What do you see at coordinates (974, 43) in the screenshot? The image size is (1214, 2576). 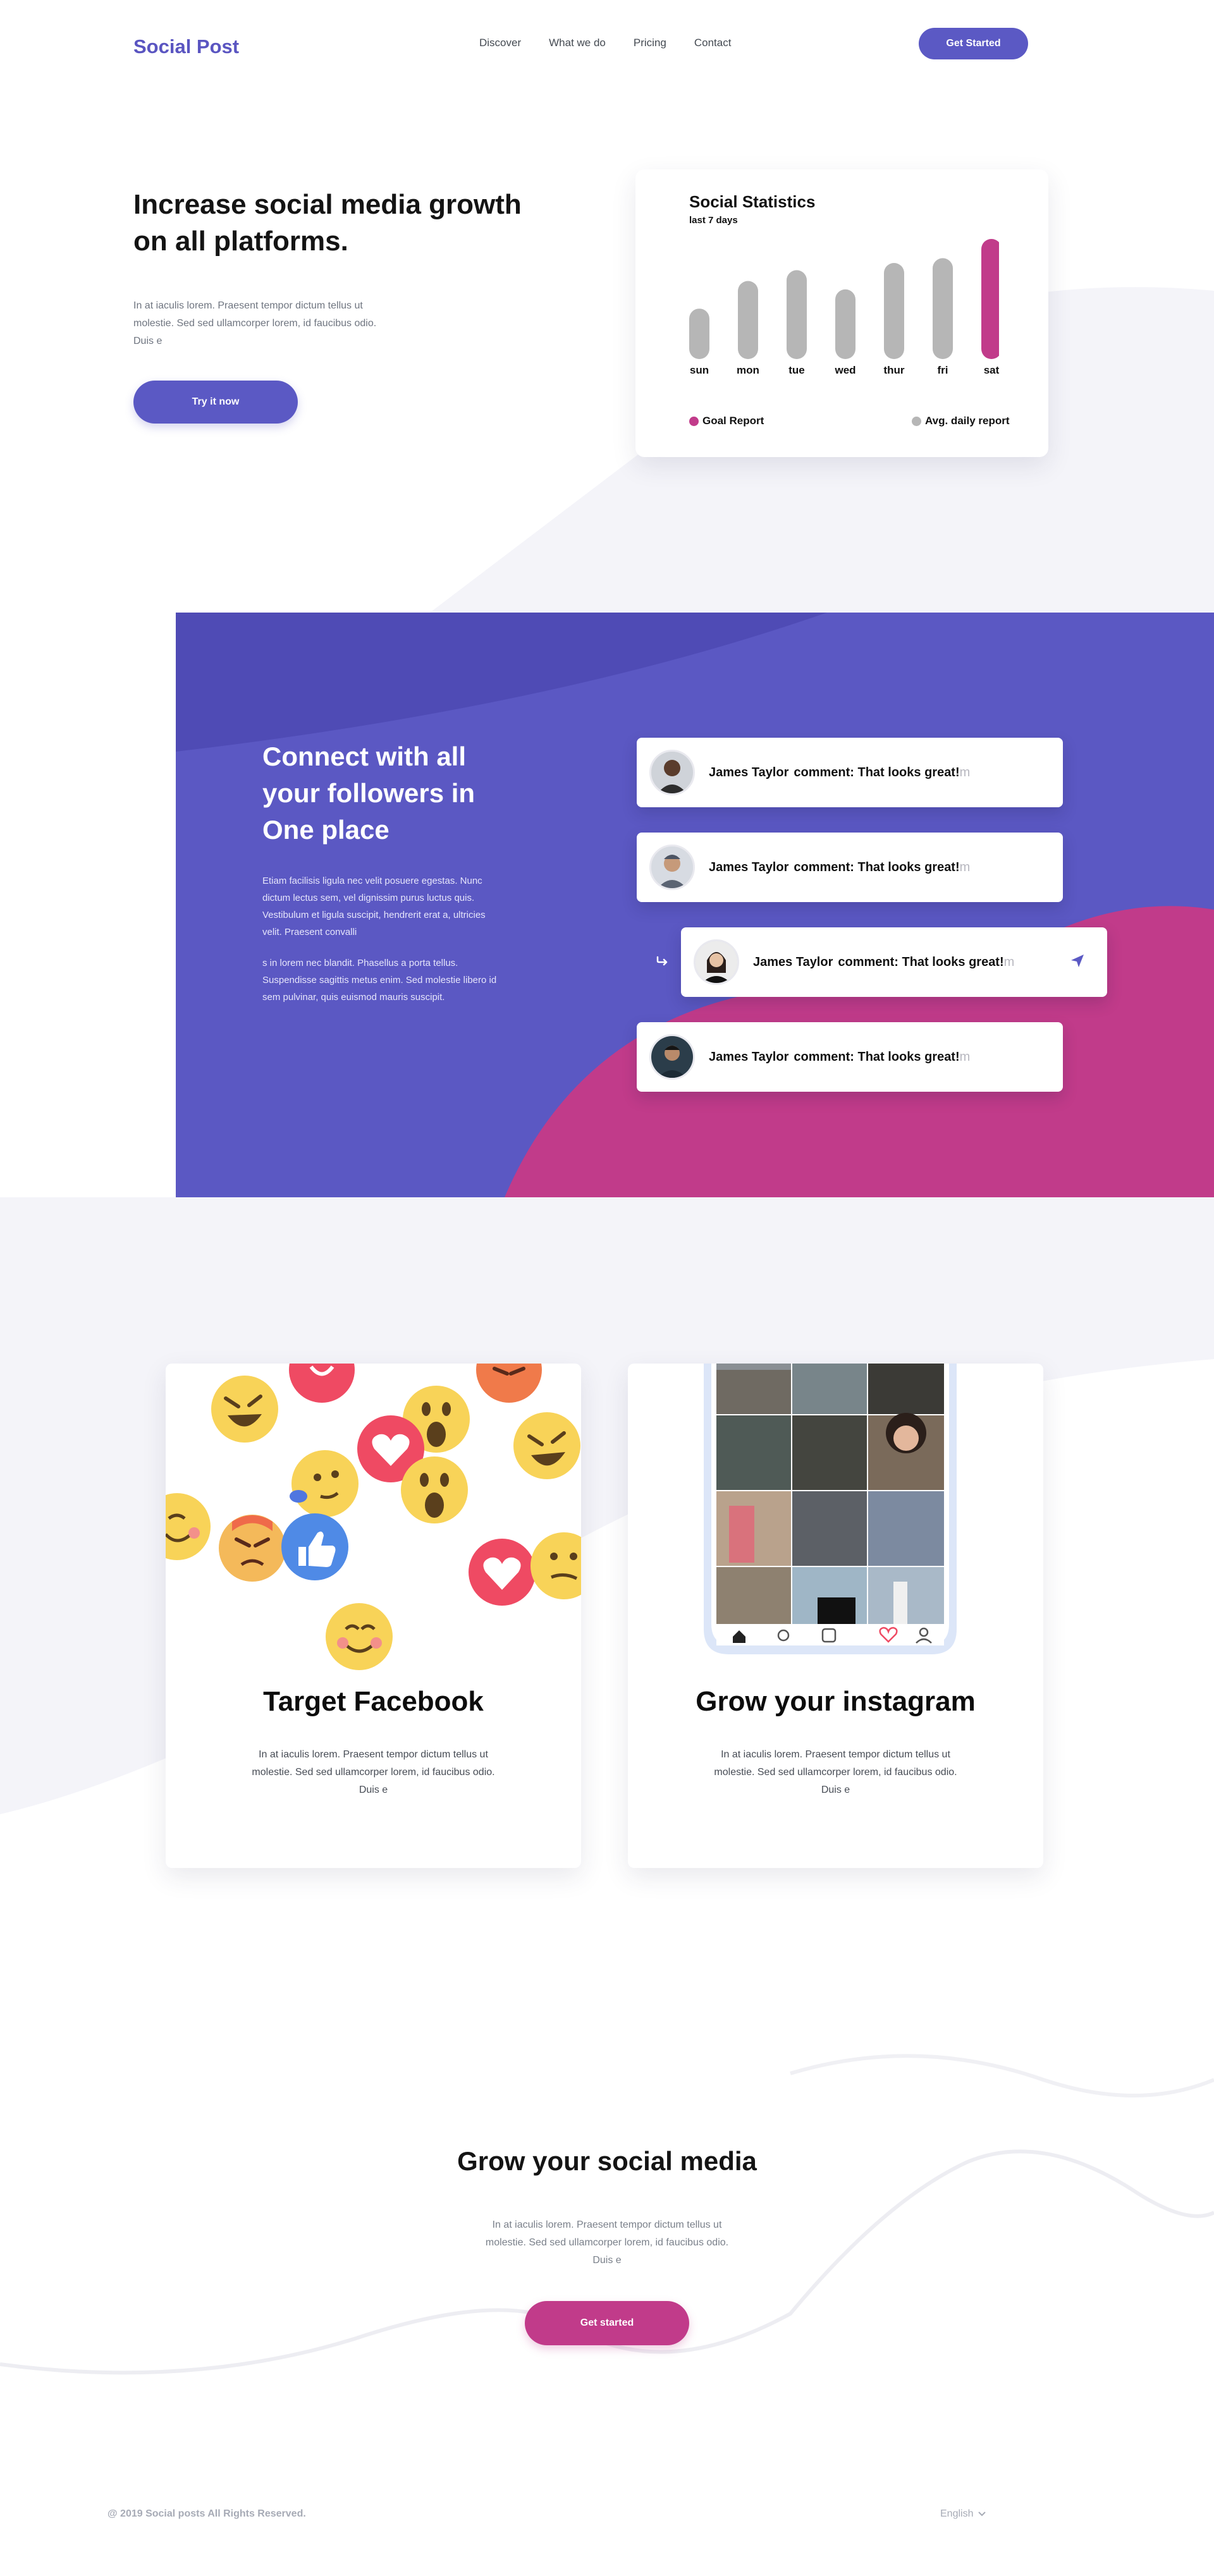 I see `get-started-button: Get Started` at bounding box center [974, 43].